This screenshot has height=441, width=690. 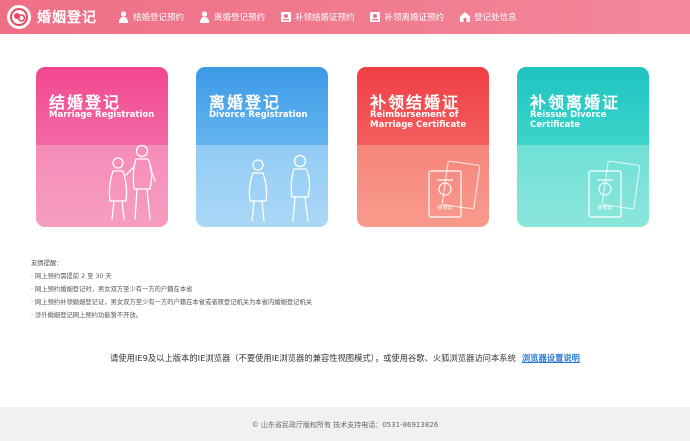 I want to click on footer-copyright: © 山东省民政厅版权所有 技术支持电话：0531-86913826, so click(x=345, y=425).